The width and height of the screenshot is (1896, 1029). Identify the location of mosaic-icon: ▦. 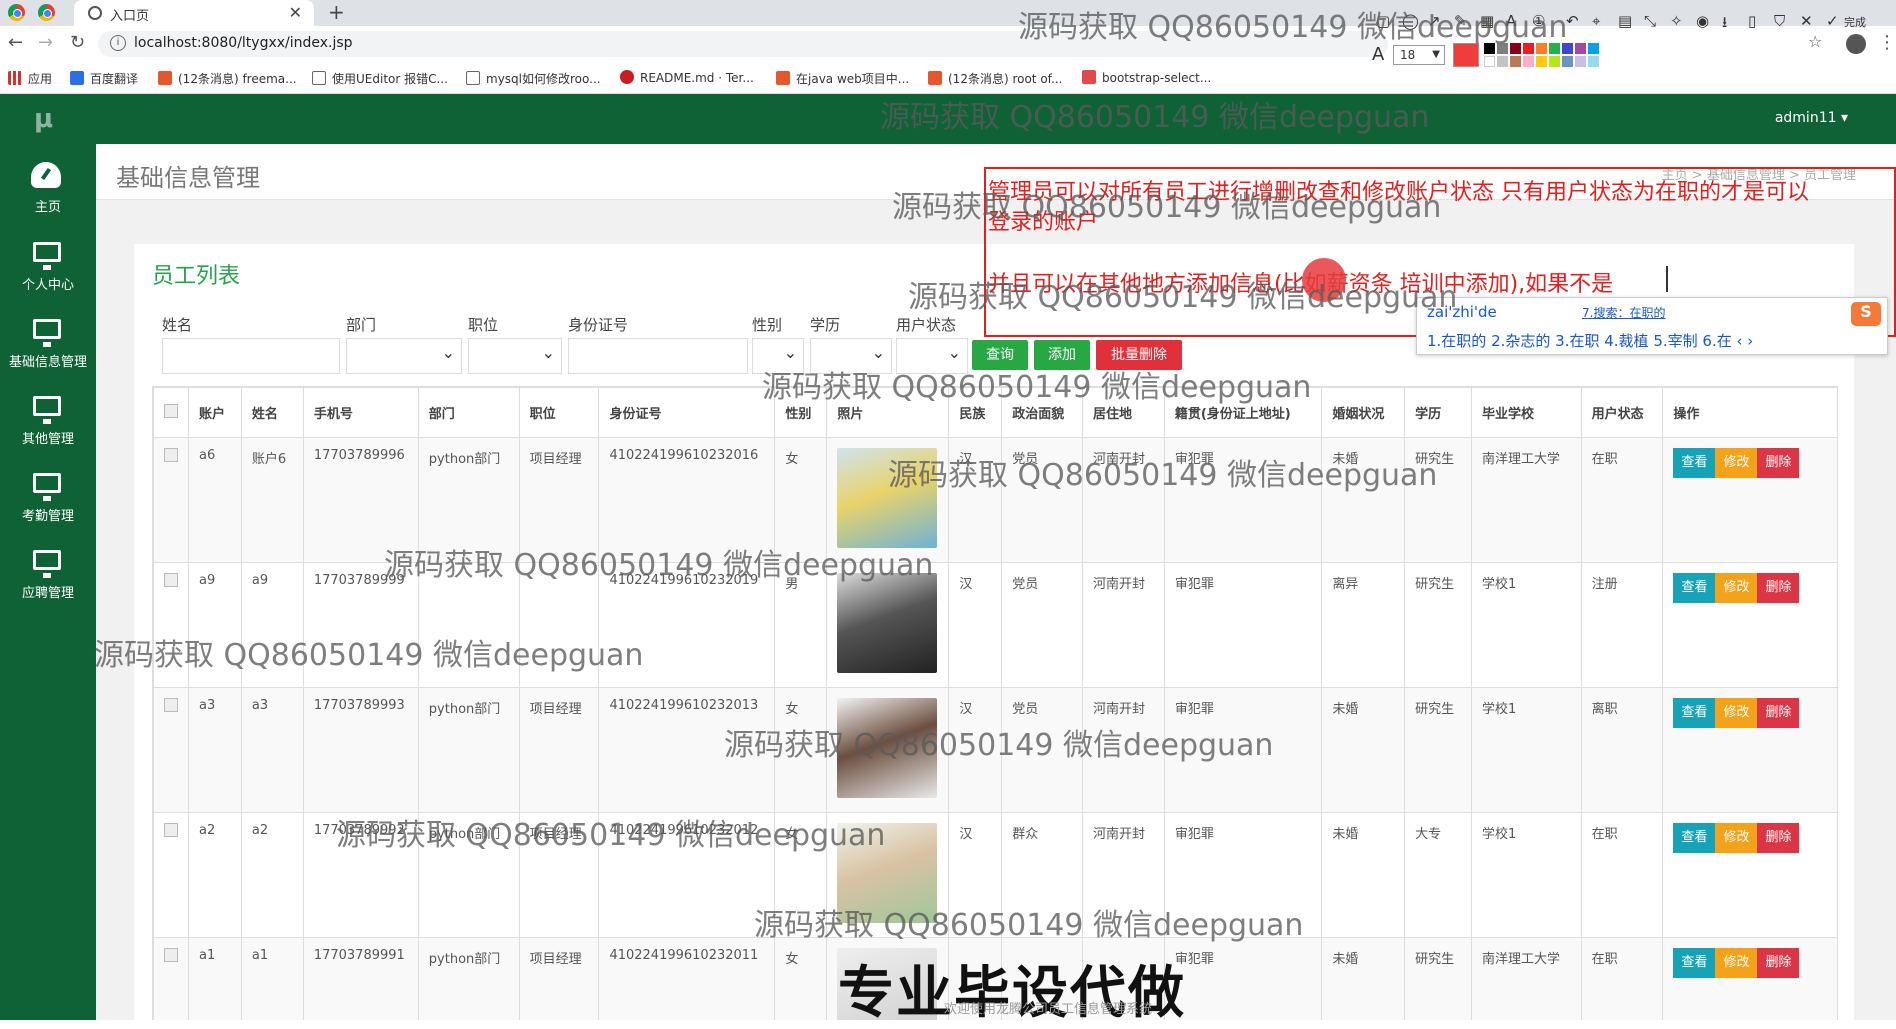
(1487, 21).